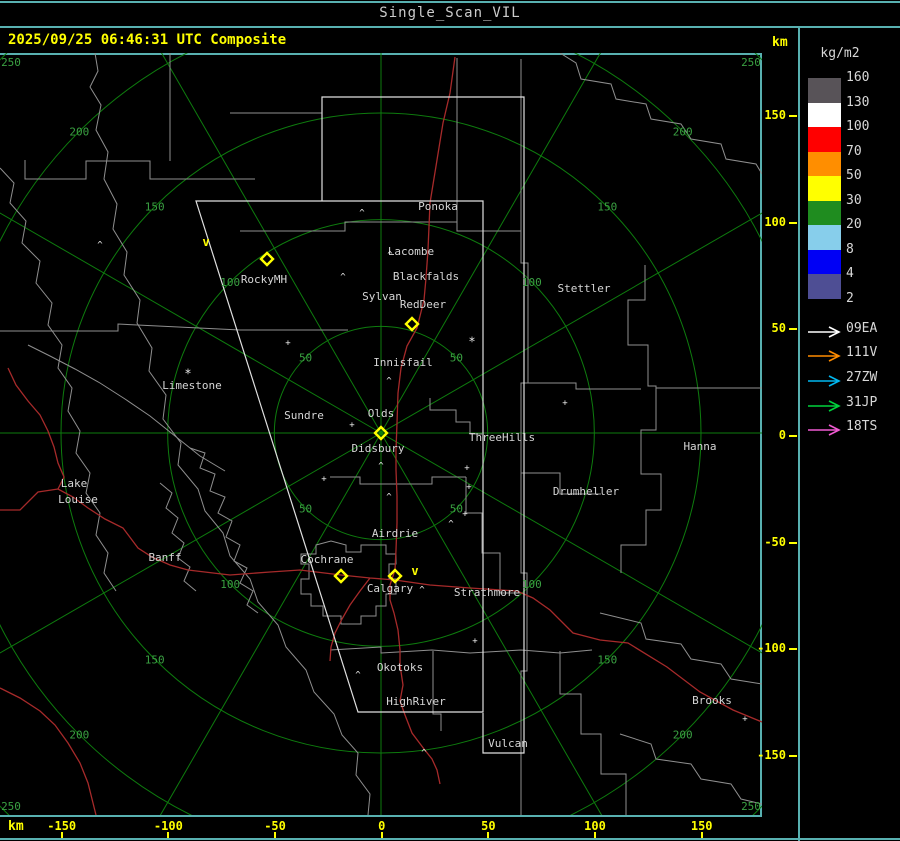 The width and height of the screenshot is (900, 841). What do you see at coordinates (74, 483) in the screenshot?
I see `city-label-lake: Lake` at bounding box center [74, 483].